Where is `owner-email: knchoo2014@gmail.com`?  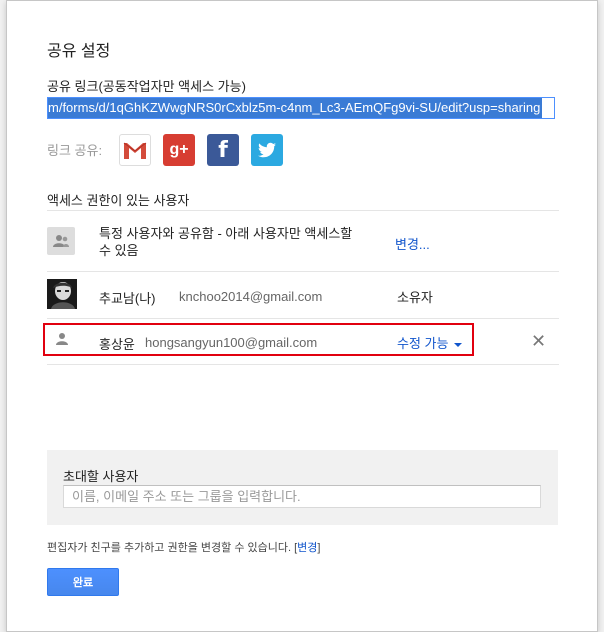
owner-email: knchoo2014@gmail.com is located at coordinates (251, 296).